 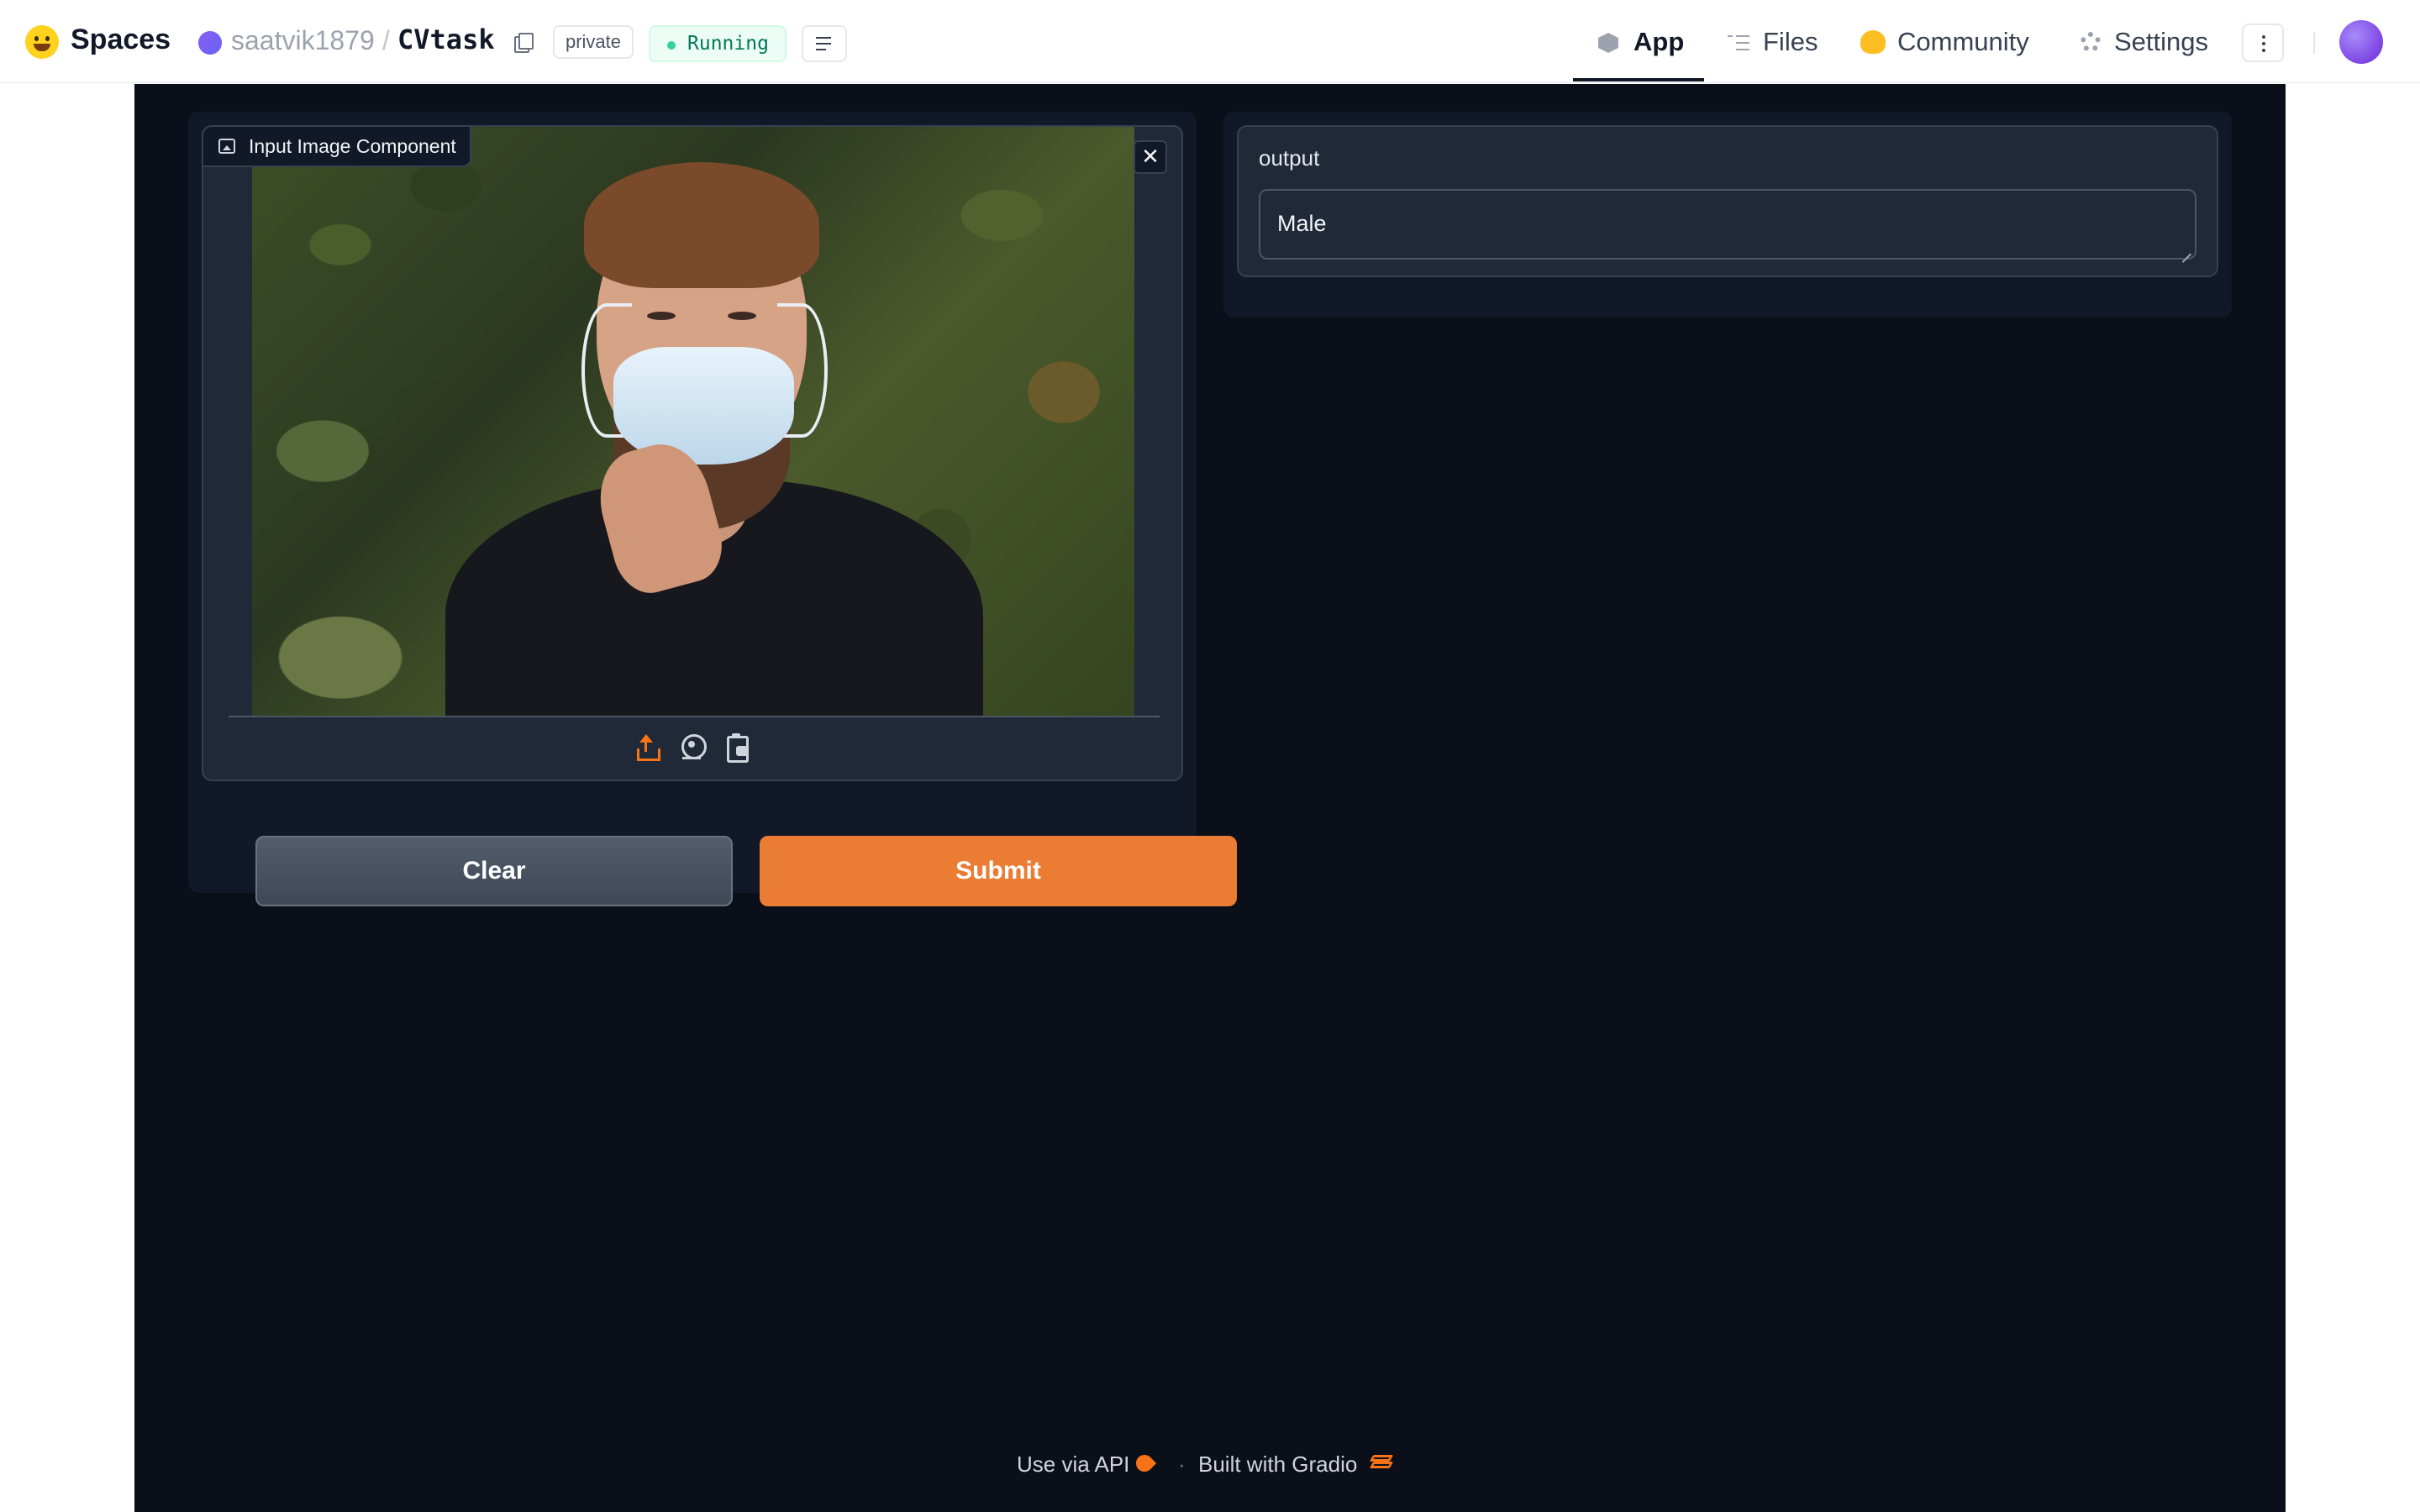 I want to click on clipboard-icon, so click(x=739, y=748).